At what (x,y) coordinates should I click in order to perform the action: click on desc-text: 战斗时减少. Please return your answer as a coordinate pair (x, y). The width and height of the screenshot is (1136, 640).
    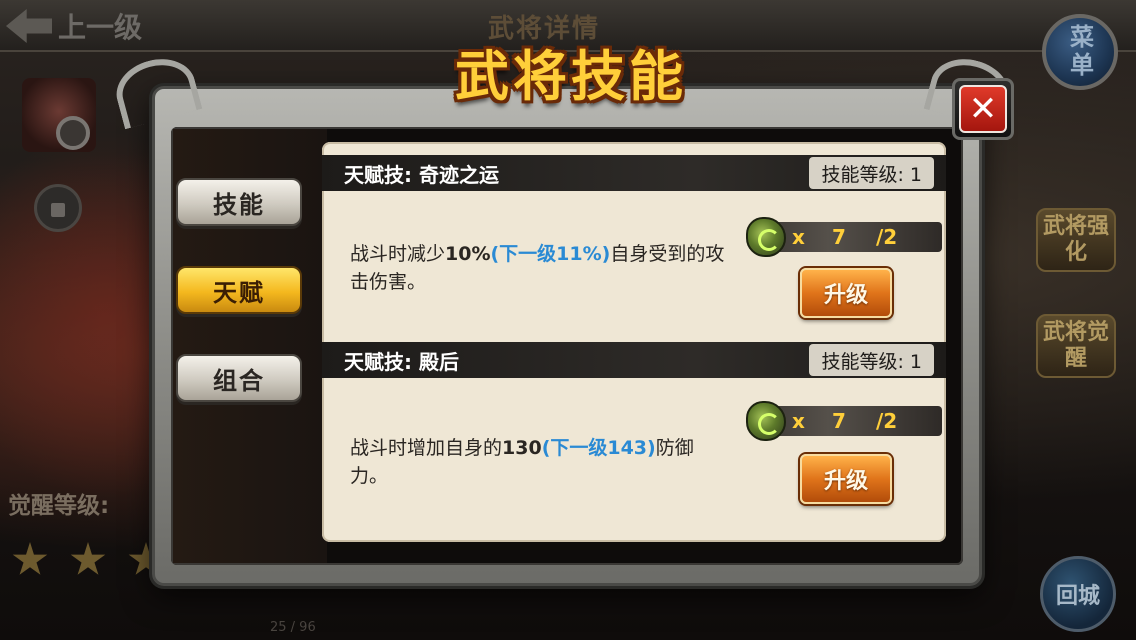
    Looking at the image, I should click on (398, 254).